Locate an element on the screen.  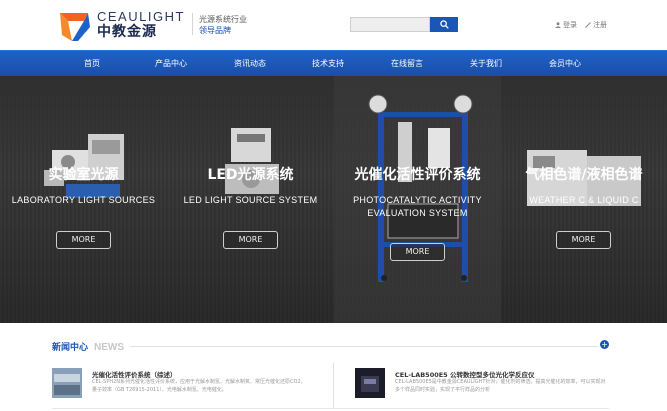
company-logo-icon is located at coordinates (75, 26).